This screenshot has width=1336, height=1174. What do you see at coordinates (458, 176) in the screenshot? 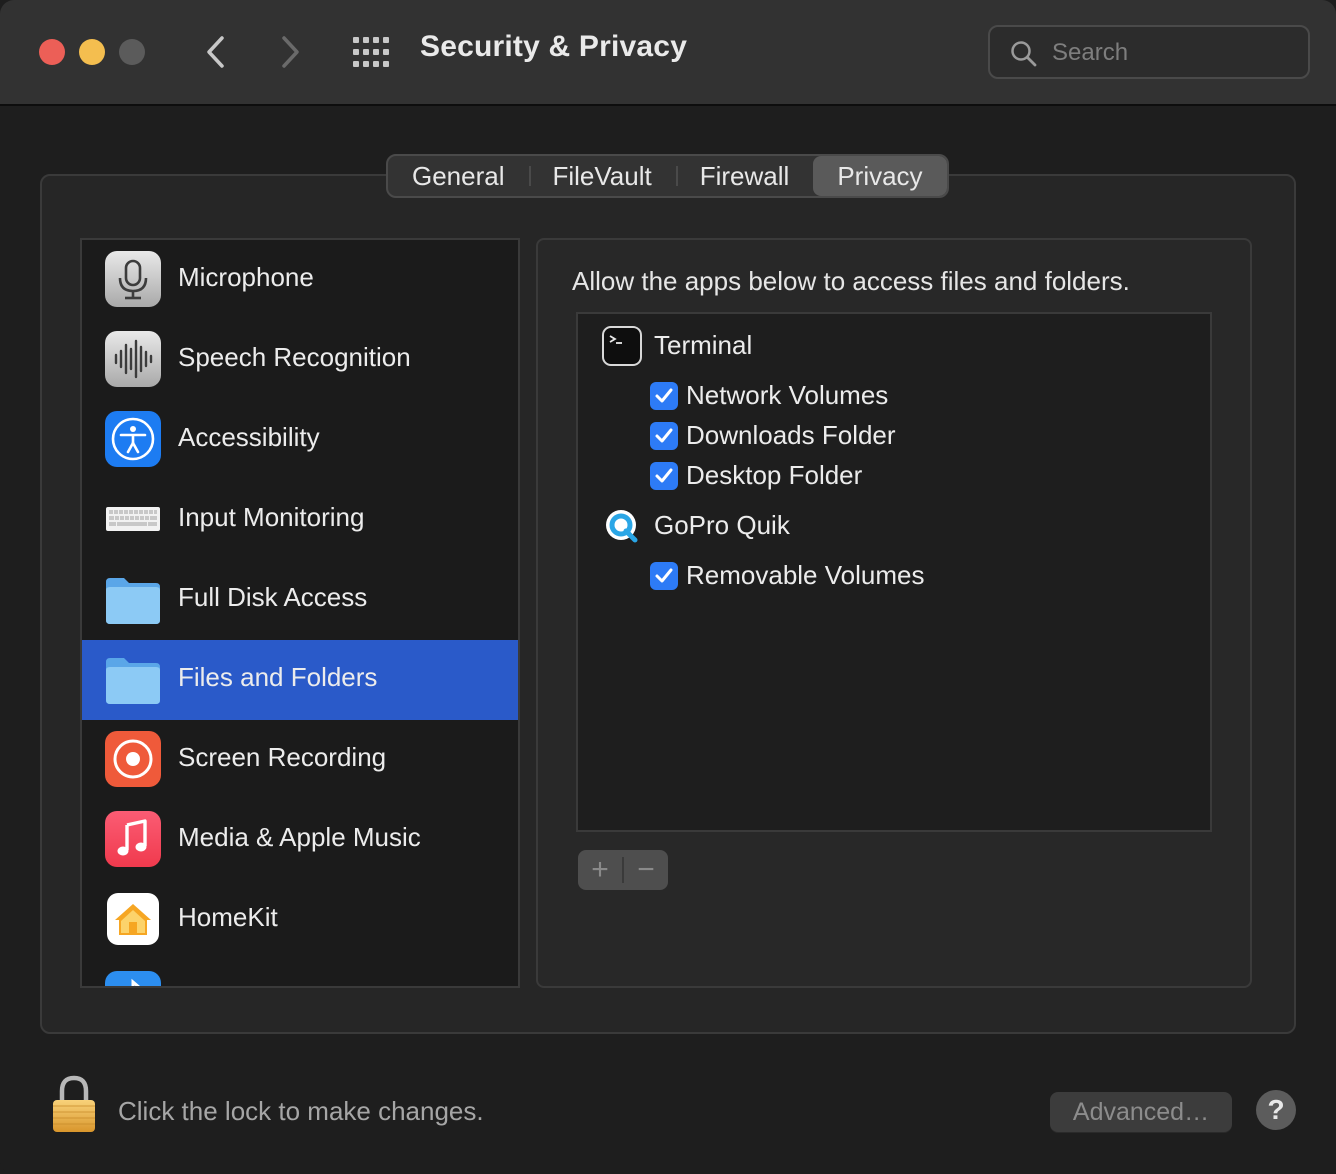
I see `tab-general: General` at bounding box center [458, 176].